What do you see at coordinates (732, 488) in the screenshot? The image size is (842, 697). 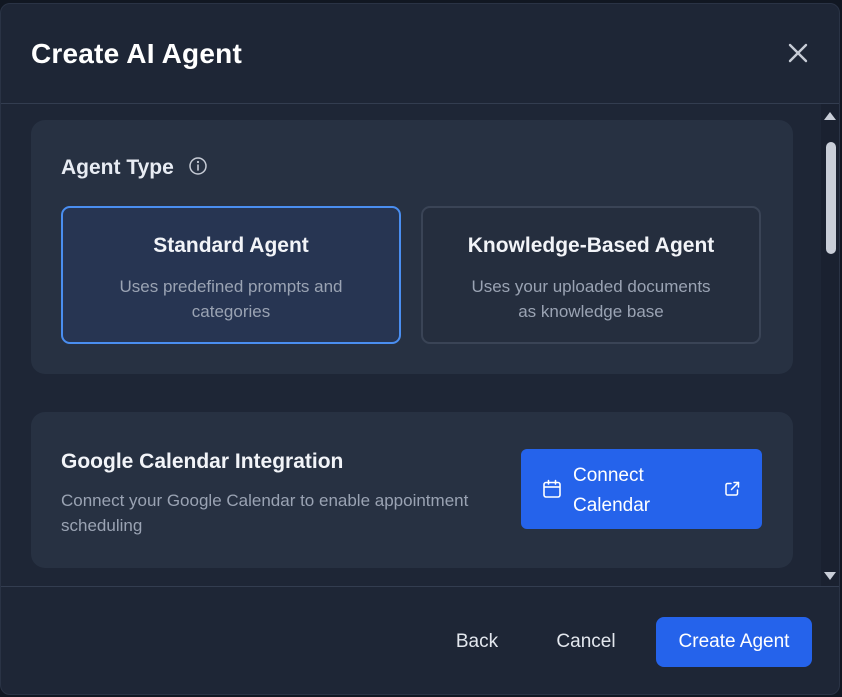 I see `external-link-icon` at bounding box center [732, 488].